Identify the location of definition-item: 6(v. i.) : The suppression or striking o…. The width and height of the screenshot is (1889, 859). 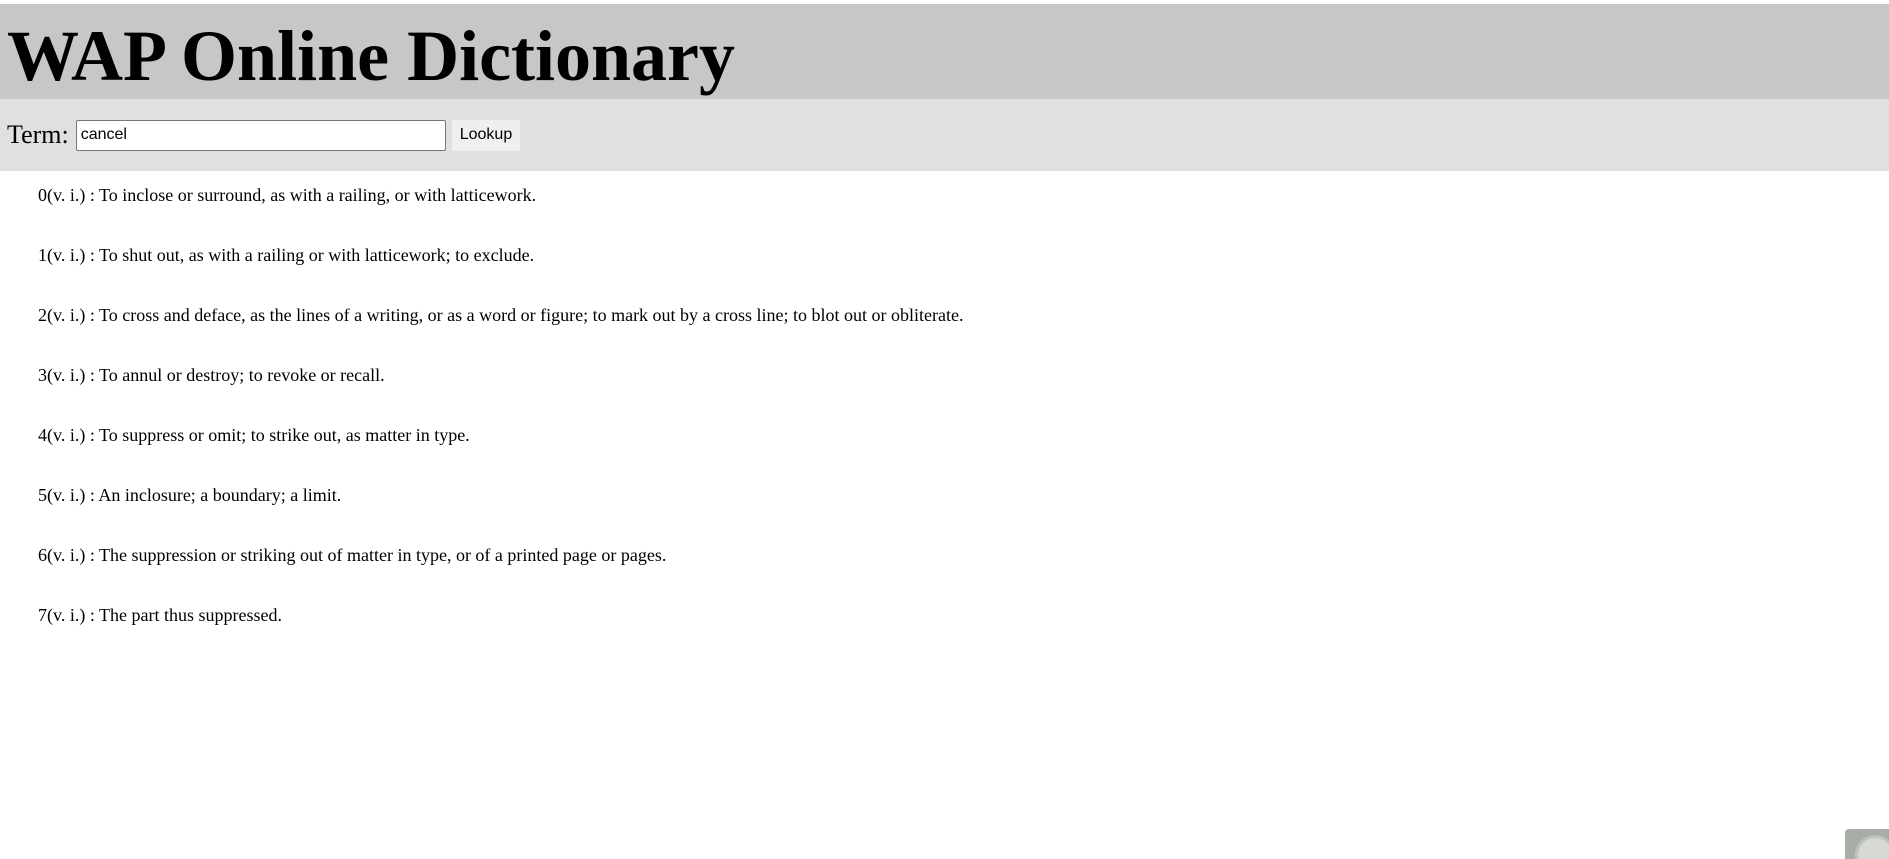
(352, 555).